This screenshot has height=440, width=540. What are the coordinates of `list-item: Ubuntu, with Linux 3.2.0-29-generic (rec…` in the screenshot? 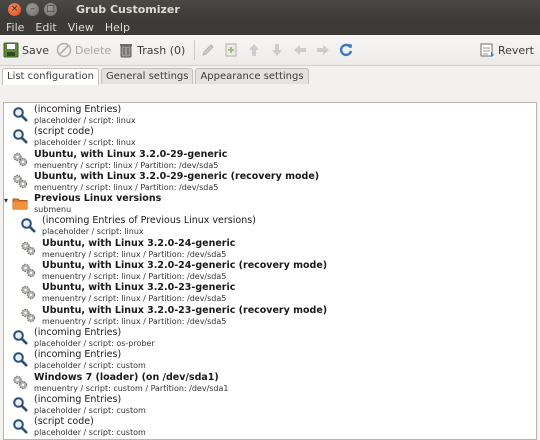 It's located at (270, 181).